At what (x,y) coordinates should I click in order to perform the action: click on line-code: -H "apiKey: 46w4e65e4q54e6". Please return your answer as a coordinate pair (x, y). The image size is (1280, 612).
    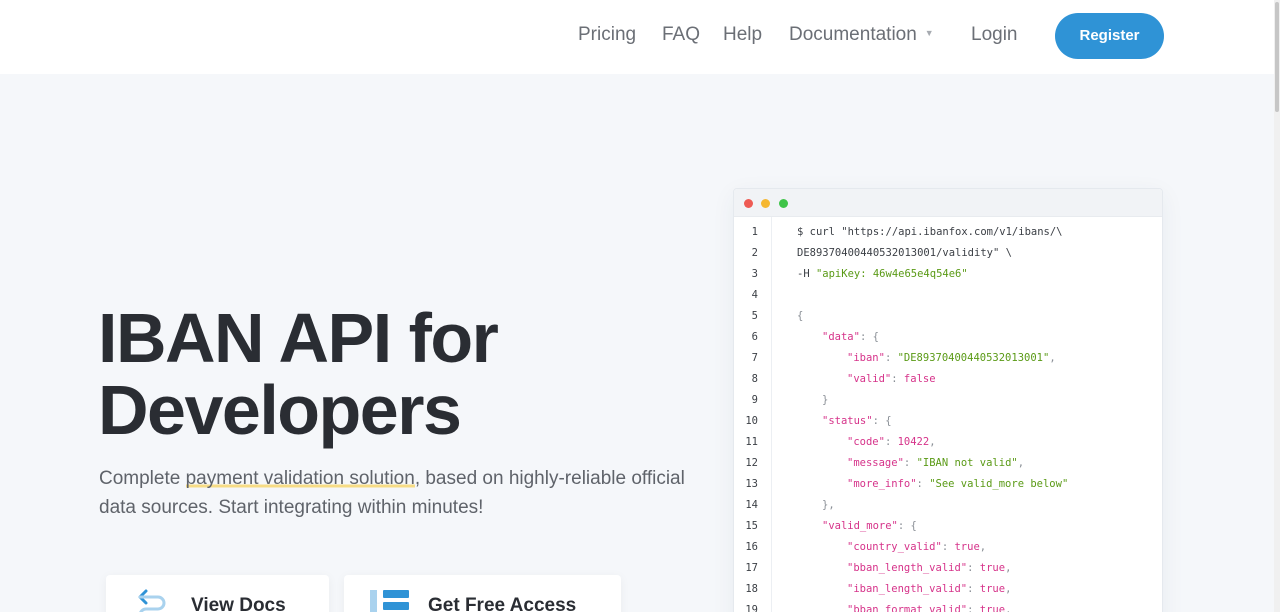
    Looking at the image, I should click on (882, 274).